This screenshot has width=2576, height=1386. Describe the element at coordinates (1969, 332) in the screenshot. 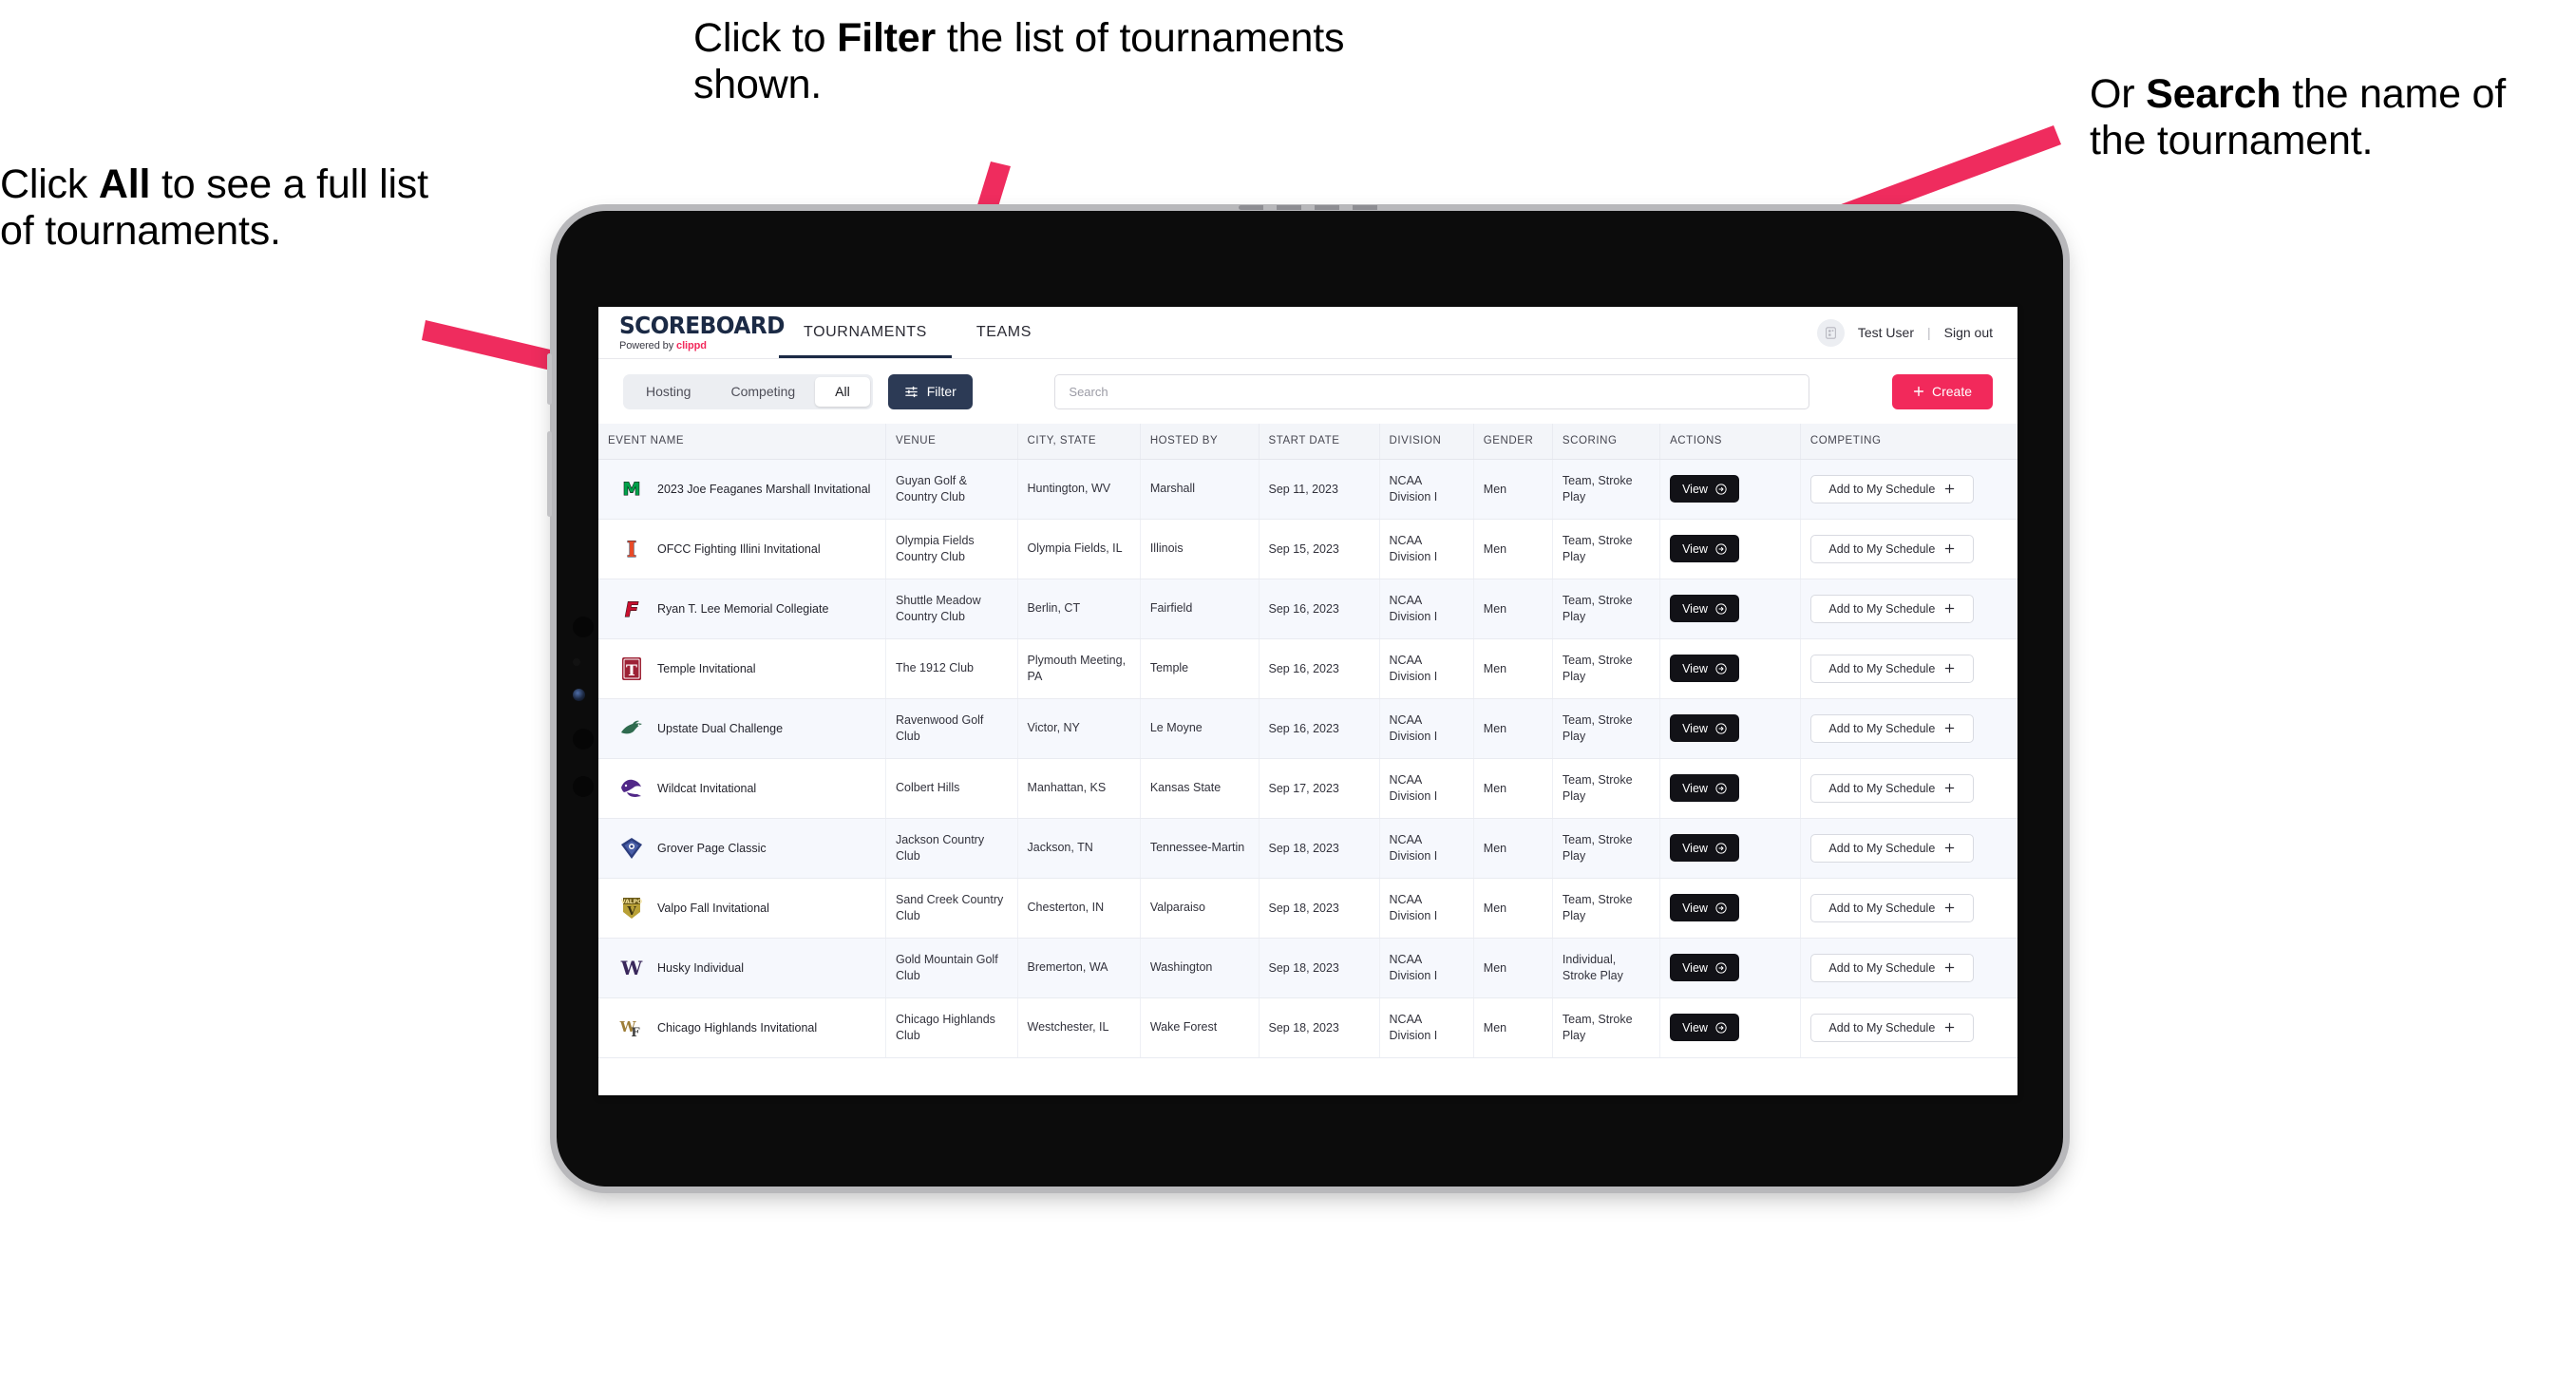

I see `sign-out-link: Sign out` at that location.